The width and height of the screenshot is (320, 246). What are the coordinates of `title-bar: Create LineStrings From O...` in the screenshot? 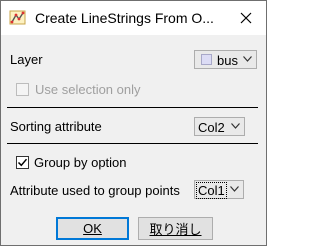 It's located at (133, 18).